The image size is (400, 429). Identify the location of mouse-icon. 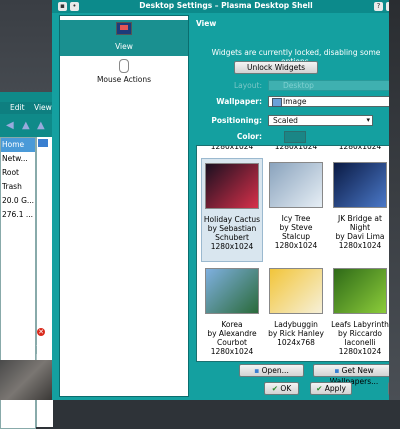
(124, 66).